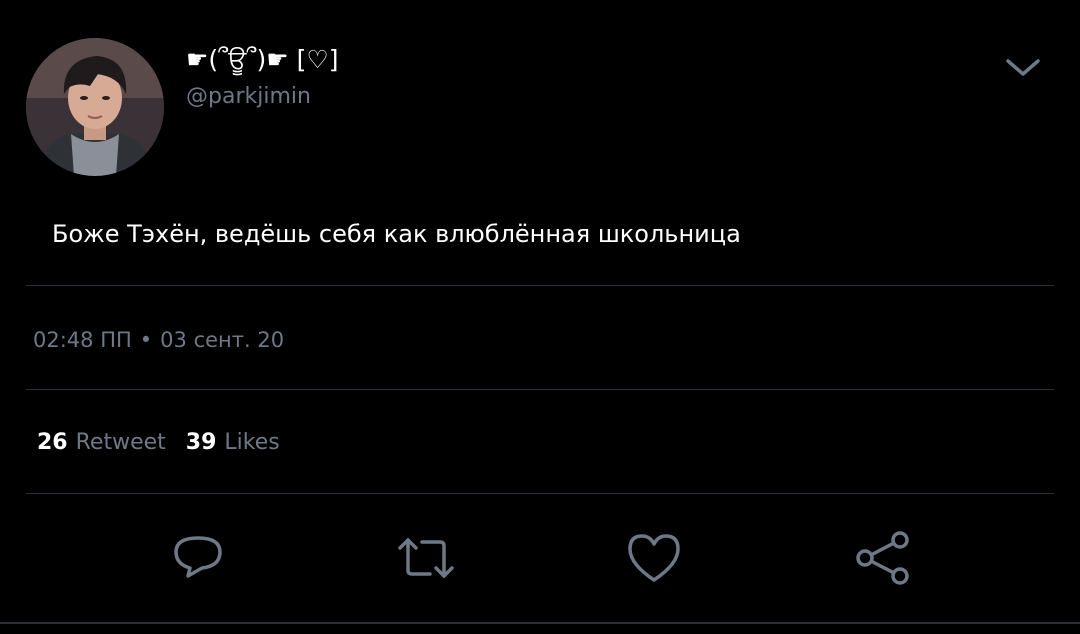 The width and height of the screenshot is (1080, 634). I want to click on bottom-divider, so click(540, 623).